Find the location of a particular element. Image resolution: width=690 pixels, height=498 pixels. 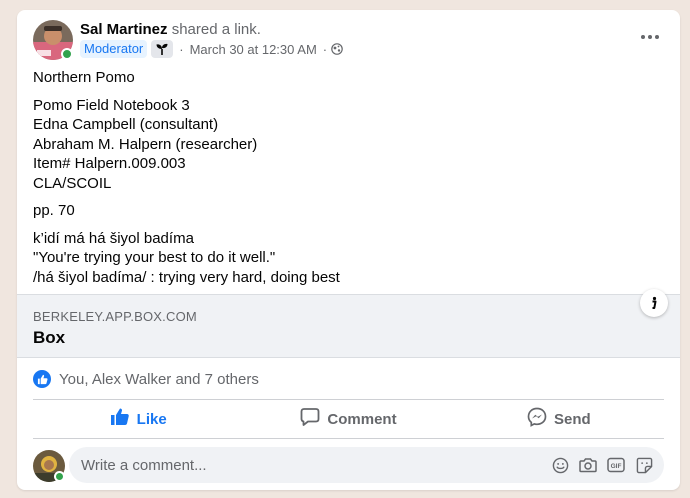

pages-line: pp. 70 is located at coordinates (54, 210).